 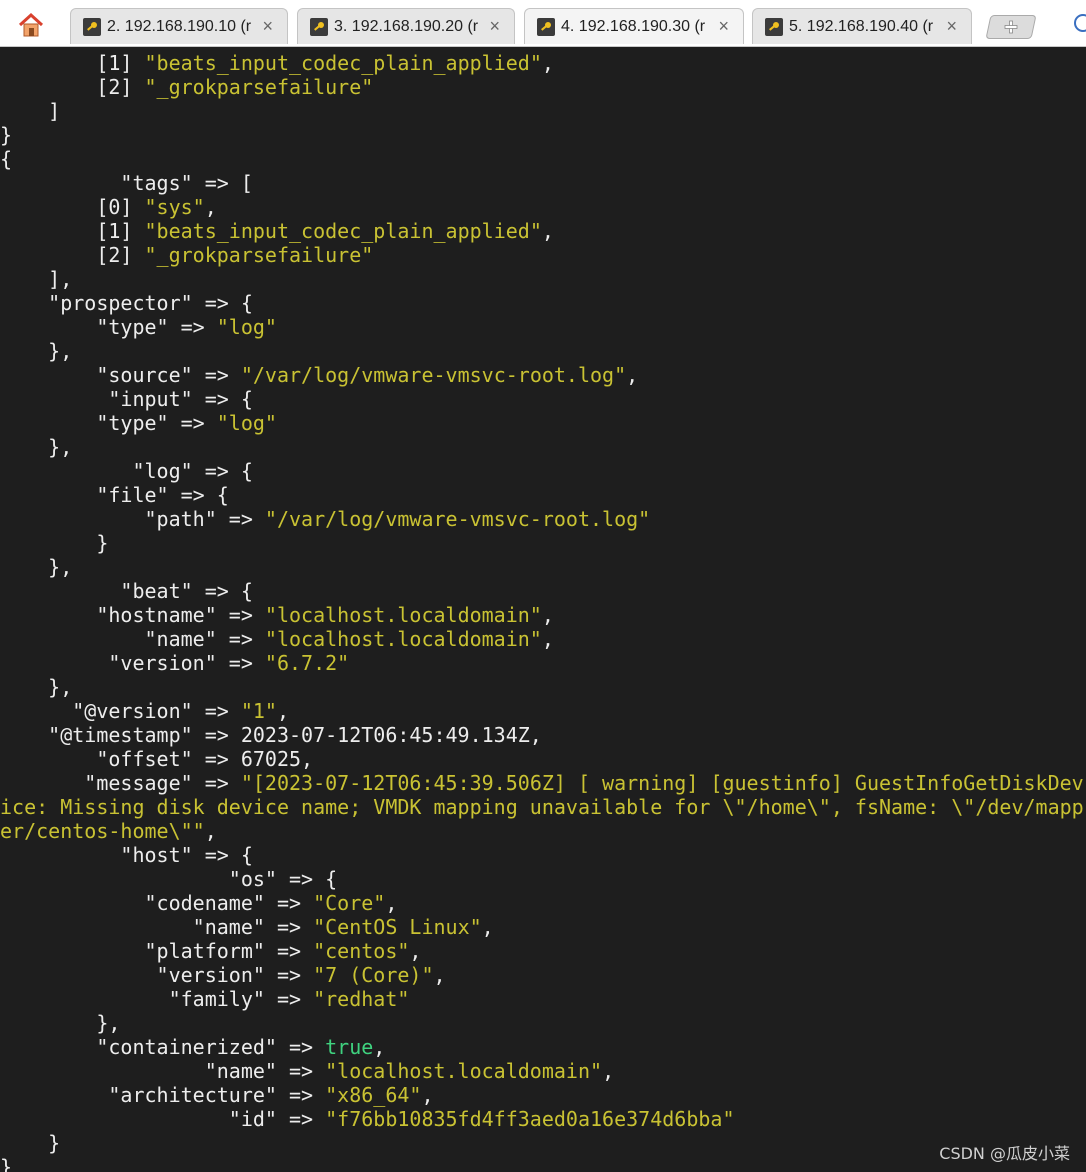 What do you see at coordinates (72, 231) in the screenshot?
I see `terminal-text: [1]` at bounding box center [72, 231].